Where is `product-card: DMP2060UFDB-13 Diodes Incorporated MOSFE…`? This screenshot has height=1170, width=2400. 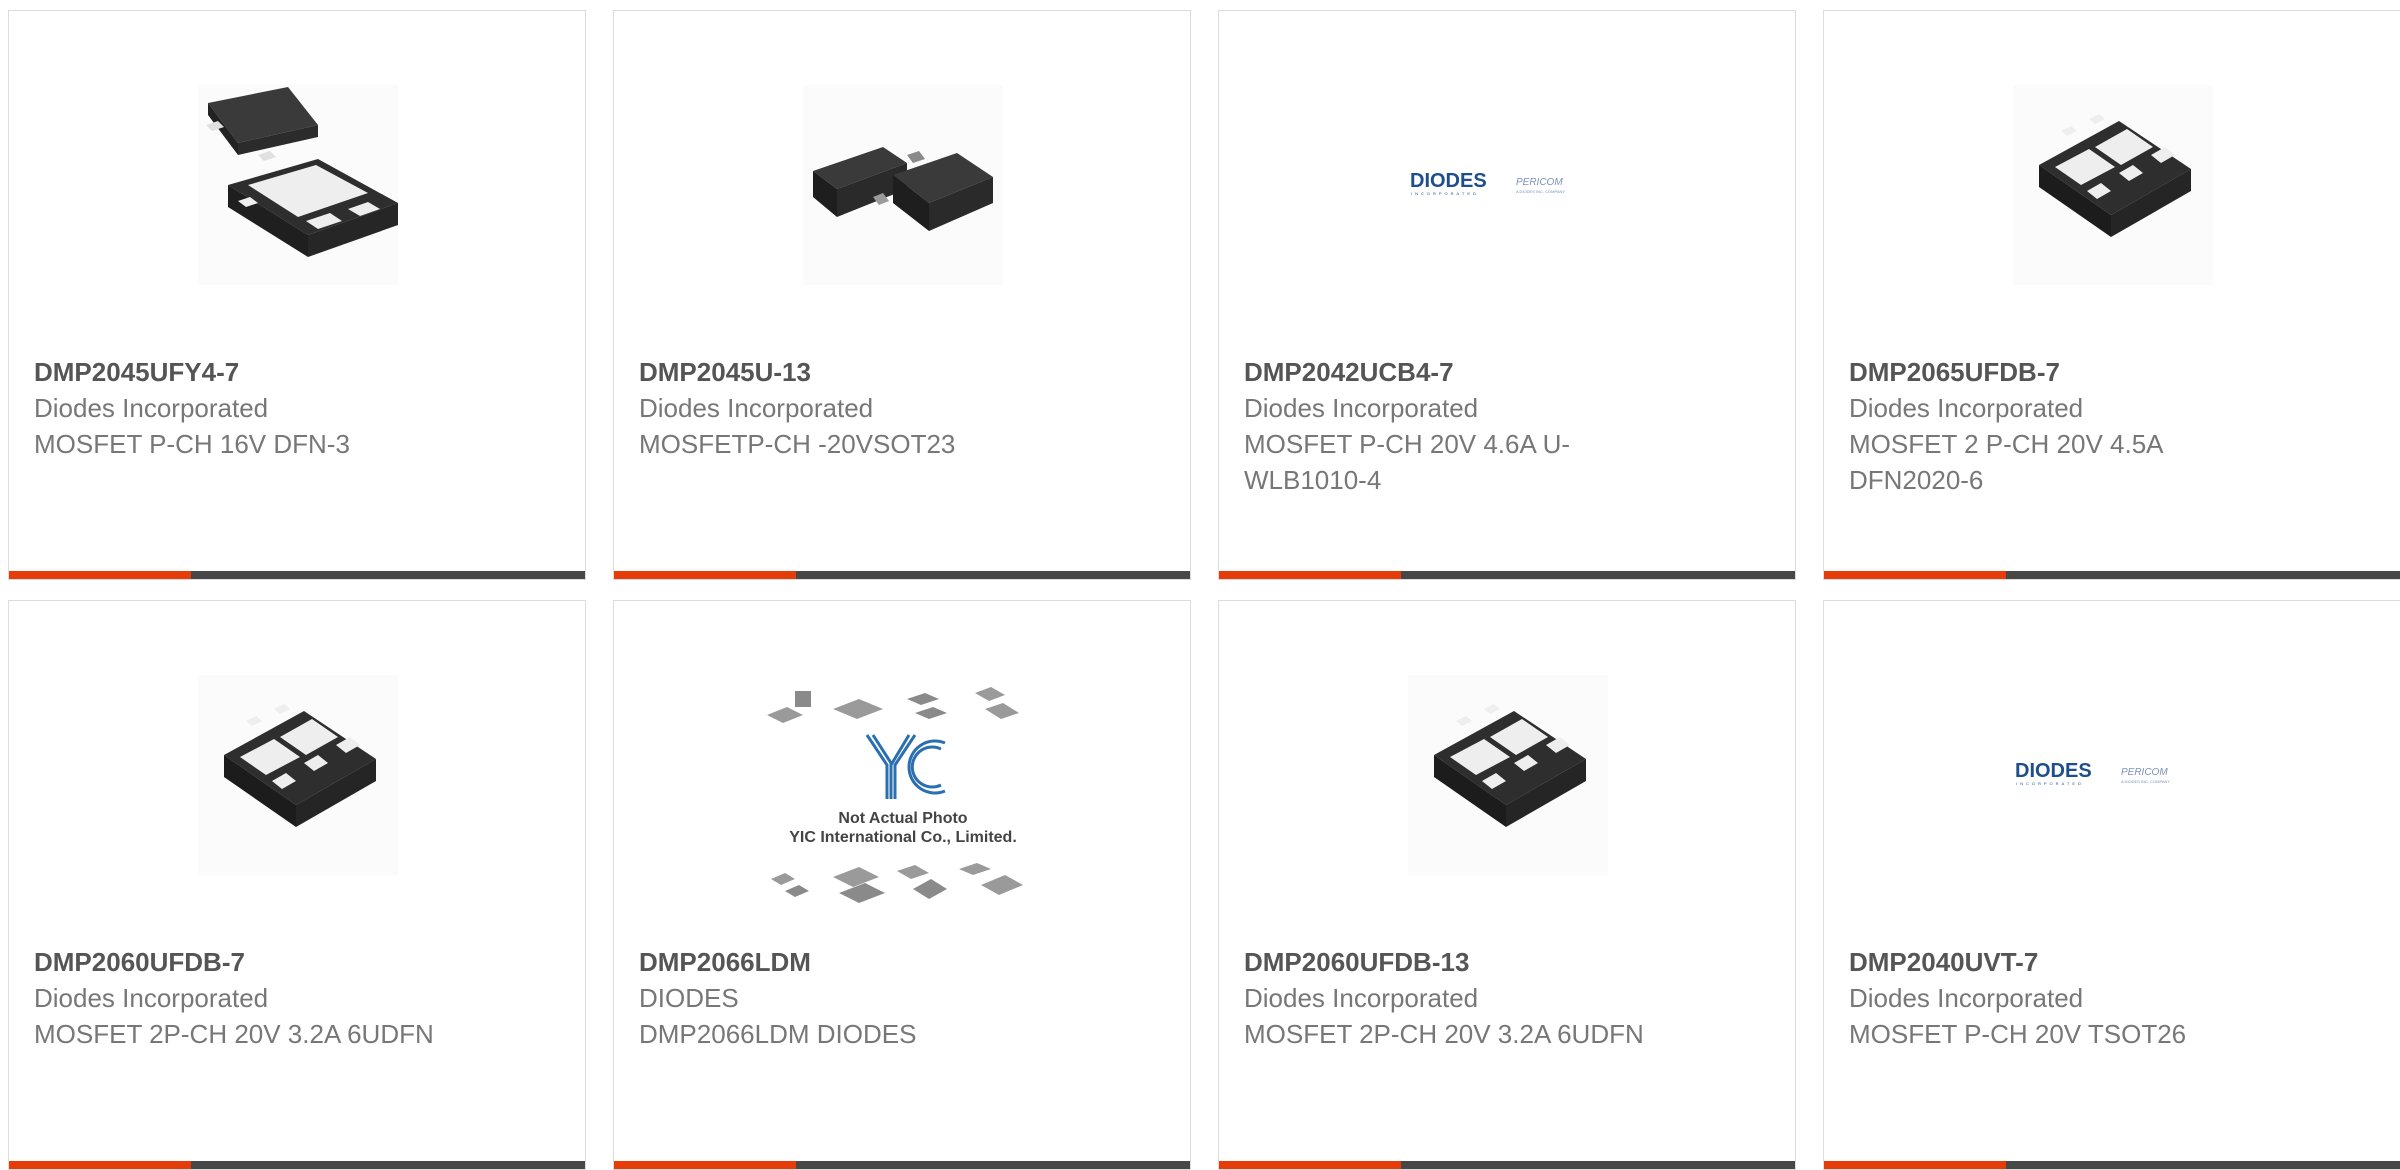 product-card: DMP2060UFDB-13 Diodes Incorporated MOSFE… is located at coordinates (1507, 885).